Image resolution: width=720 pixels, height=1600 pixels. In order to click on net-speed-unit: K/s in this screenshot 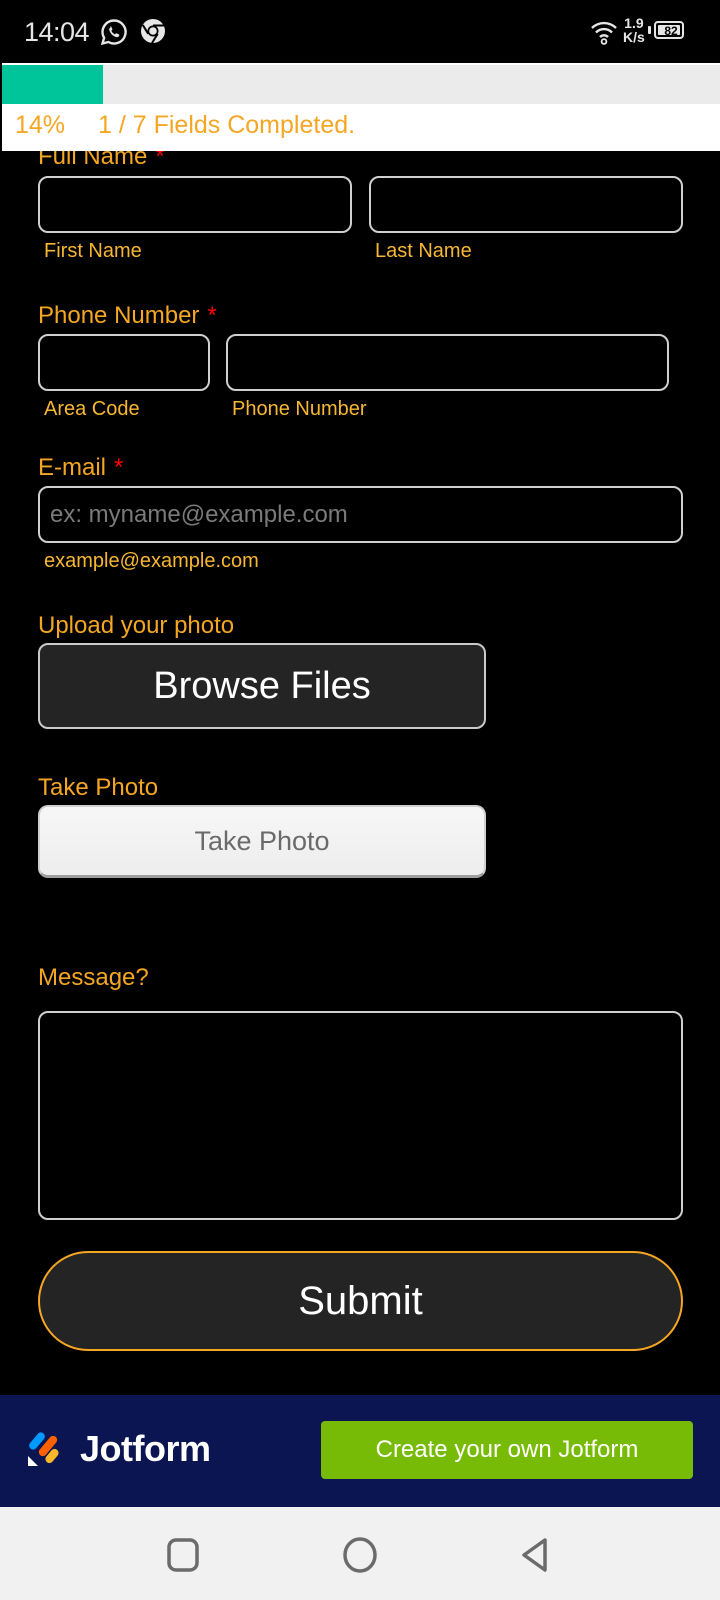, I will do `click(634, 37)`.